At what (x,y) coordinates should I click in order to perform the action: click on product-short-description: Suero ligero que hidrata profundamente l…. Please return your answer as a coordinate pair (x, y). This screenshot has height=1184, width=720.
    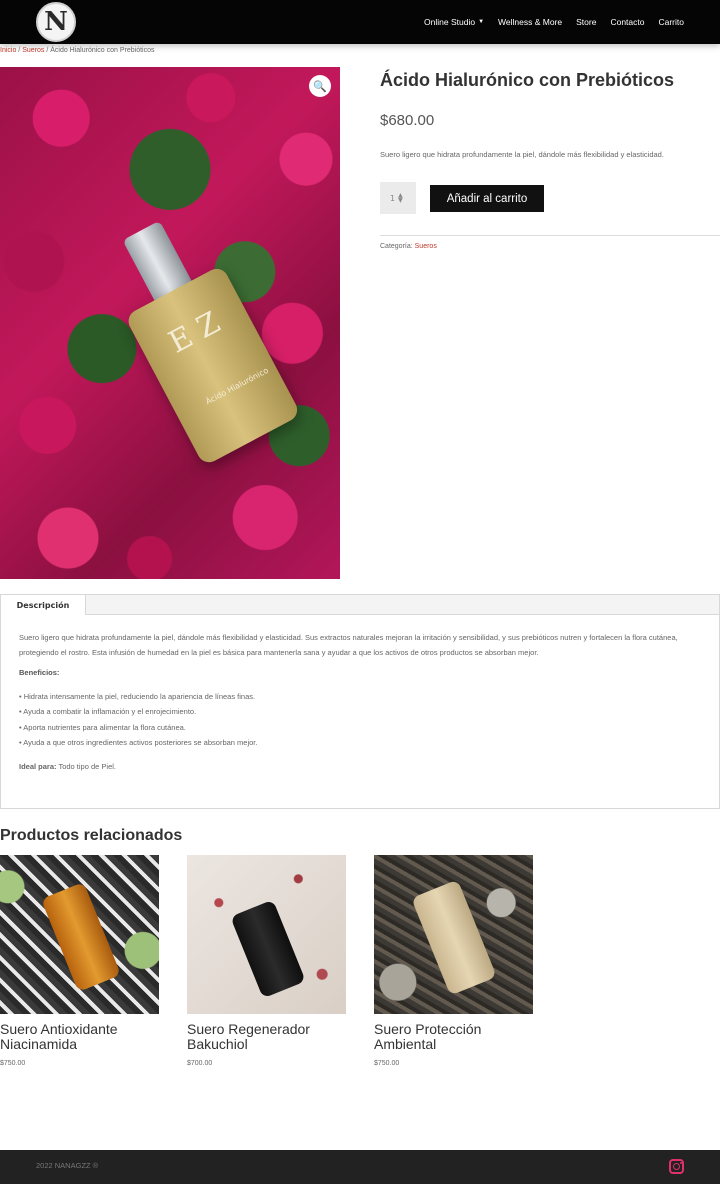
    Looking at the image, I should click on (522, 154).